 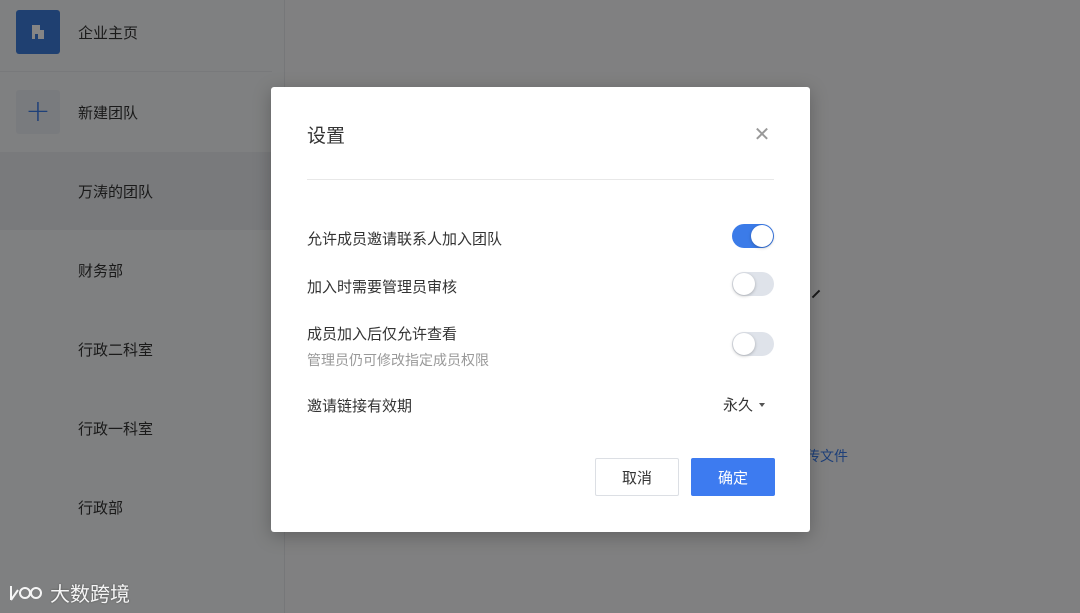 What do you see at coordinates (90, 594) in the screenshot?
I see `watermark-text: 大数跨境` at bounding box center [90, 594].